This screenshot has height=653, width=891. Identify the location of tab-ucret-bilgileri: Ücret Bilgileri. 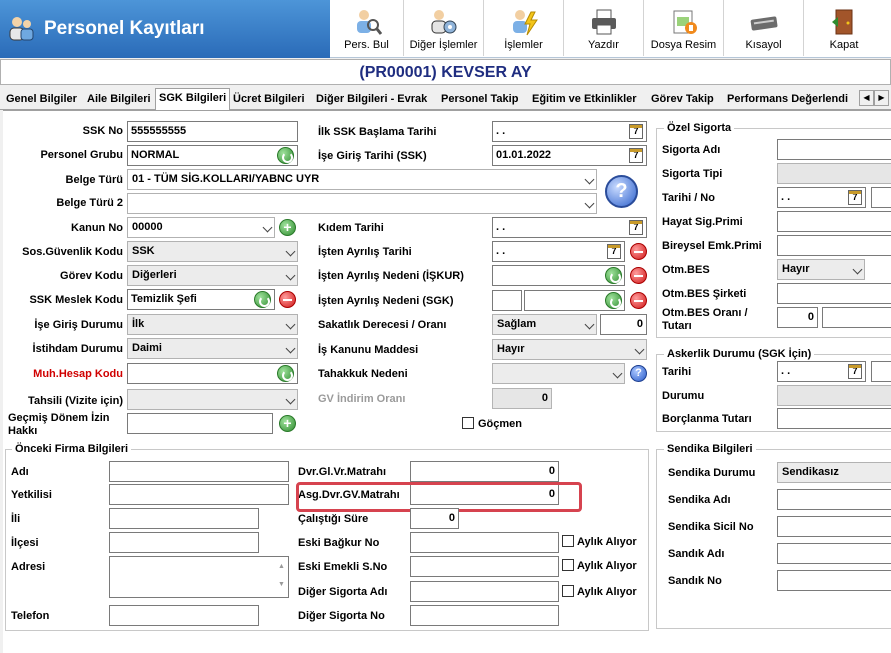
(269, 99).